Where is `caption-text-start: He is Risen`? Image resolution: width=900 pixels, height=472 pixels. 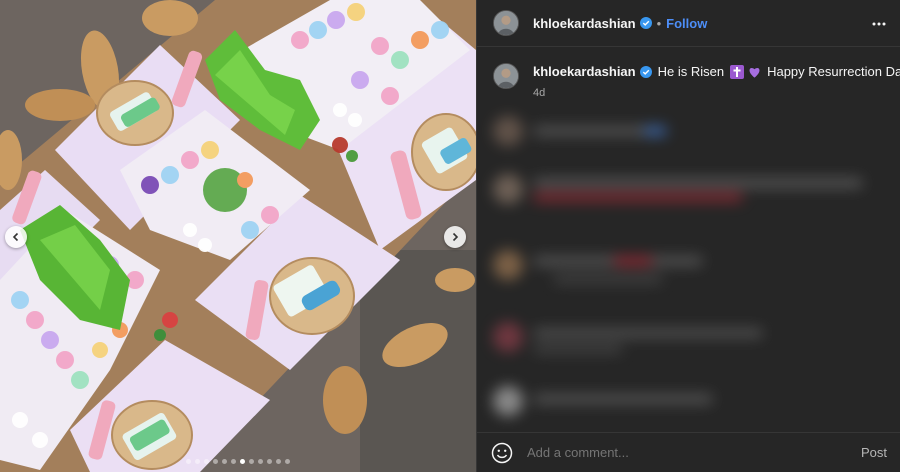
caption-text-start: He is Risen is located at coordinates (691, 71).